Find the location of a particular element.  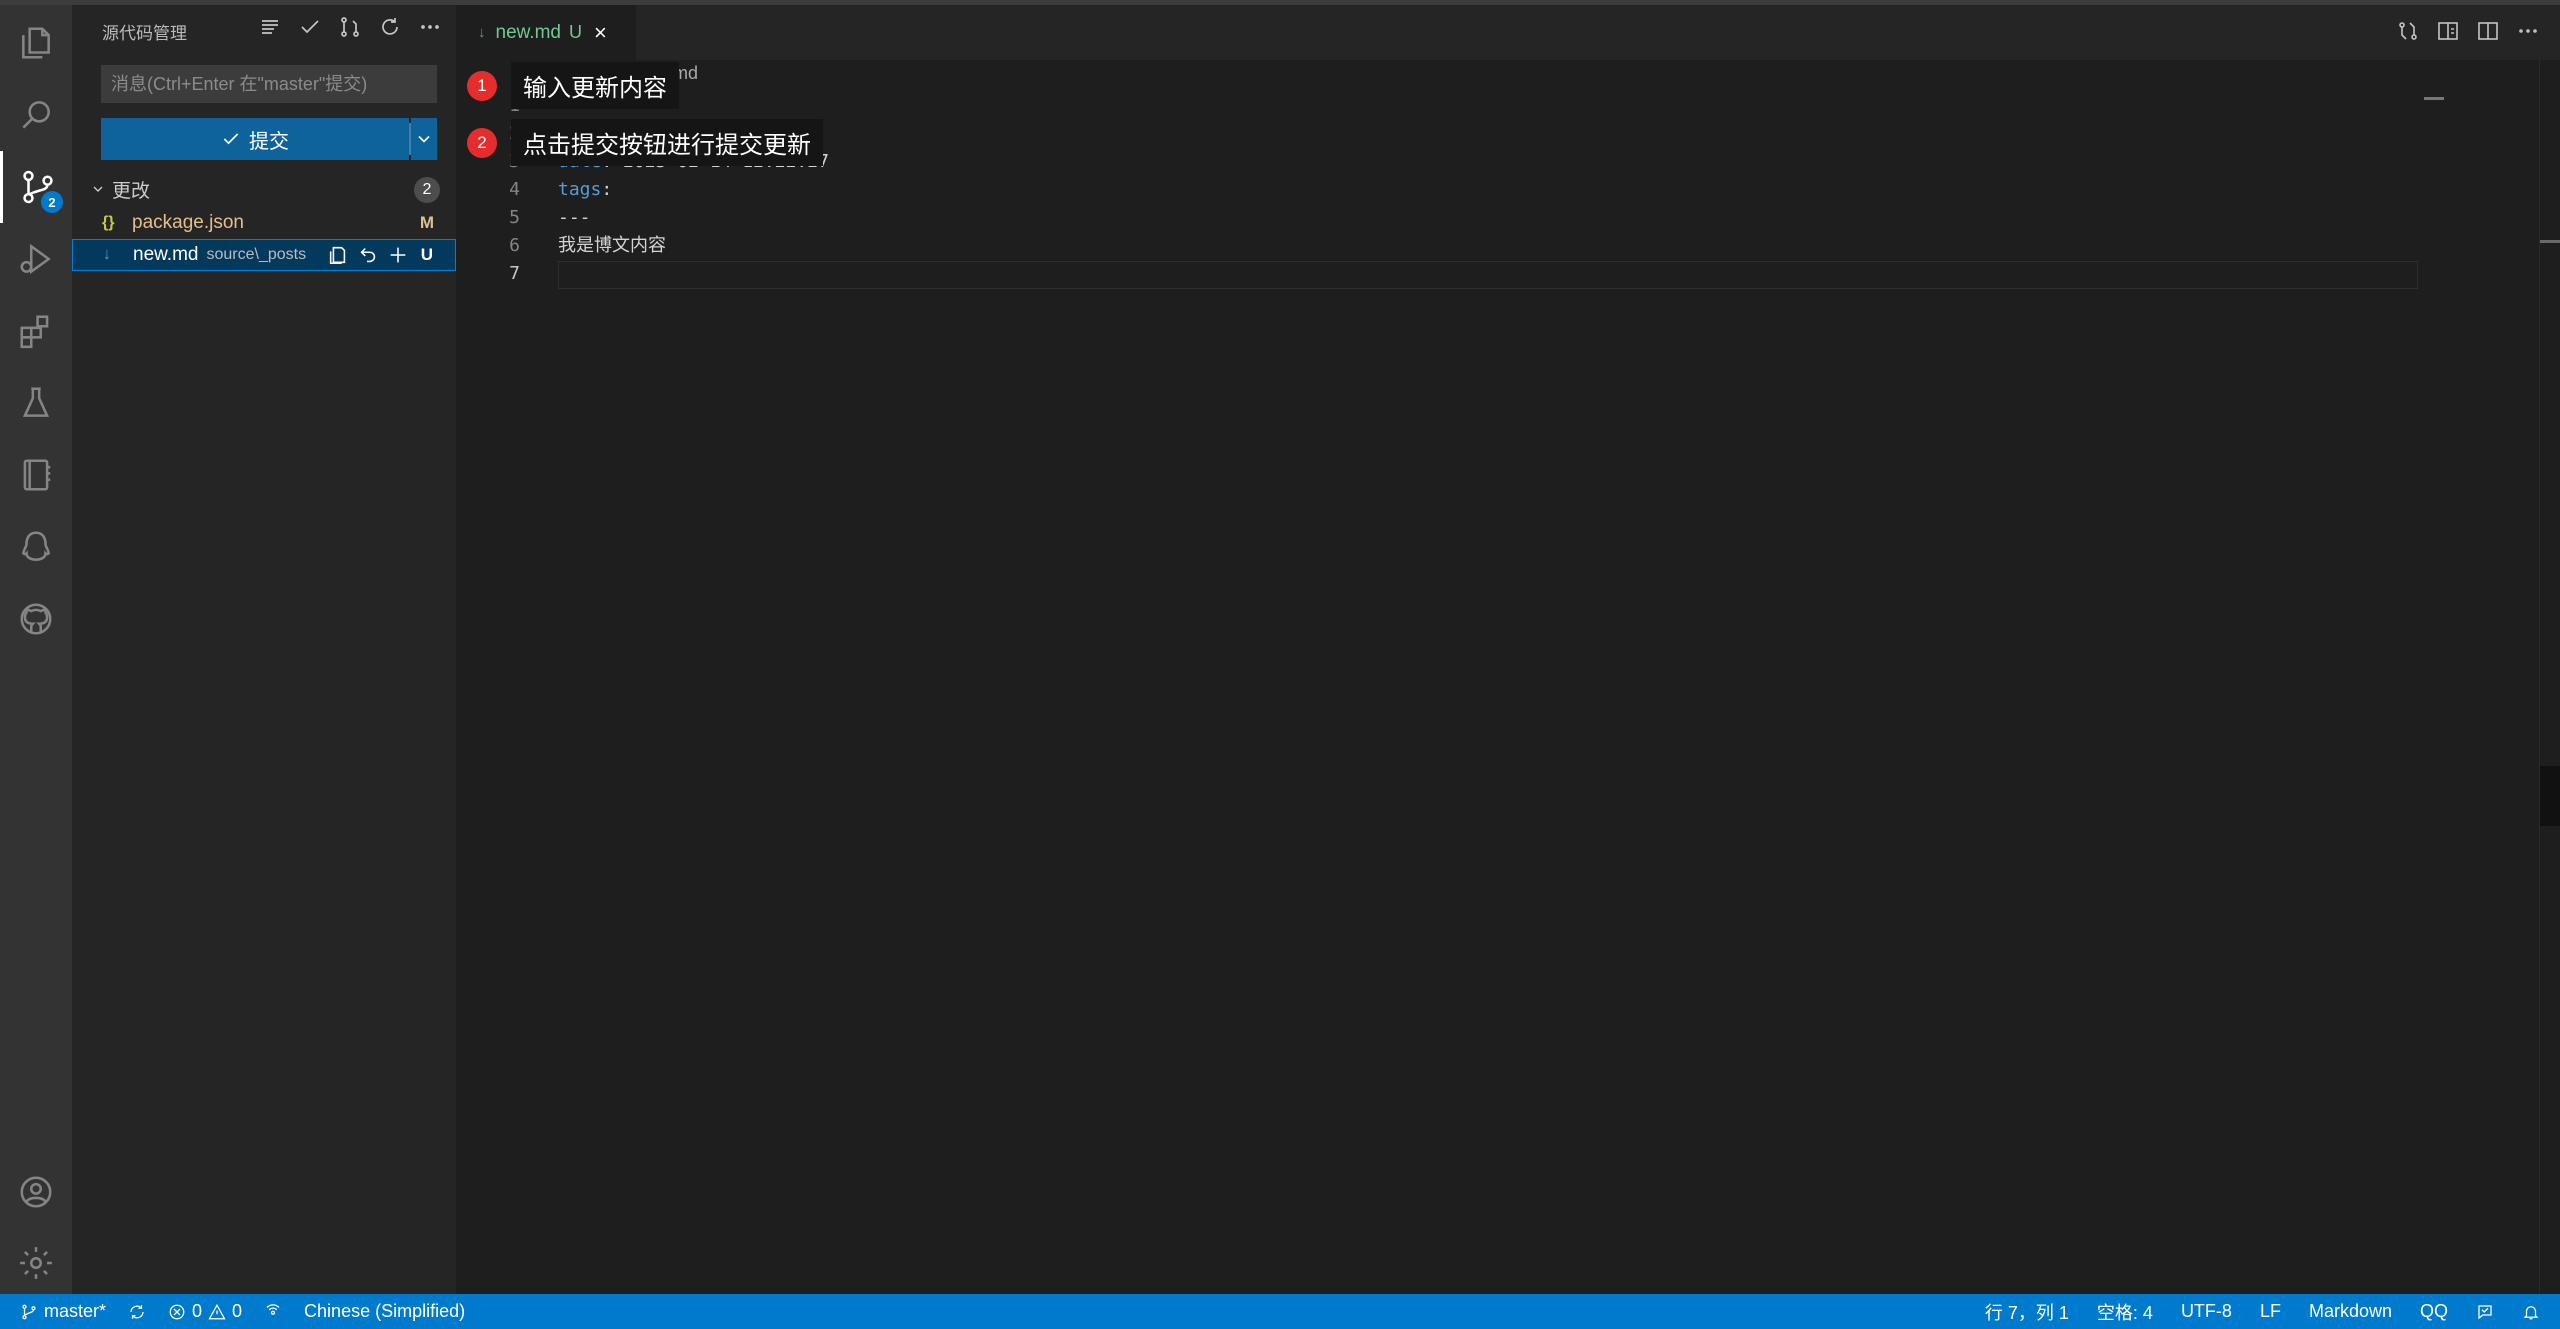

code-line: 5 --- is located at coordinates (1456, 218).